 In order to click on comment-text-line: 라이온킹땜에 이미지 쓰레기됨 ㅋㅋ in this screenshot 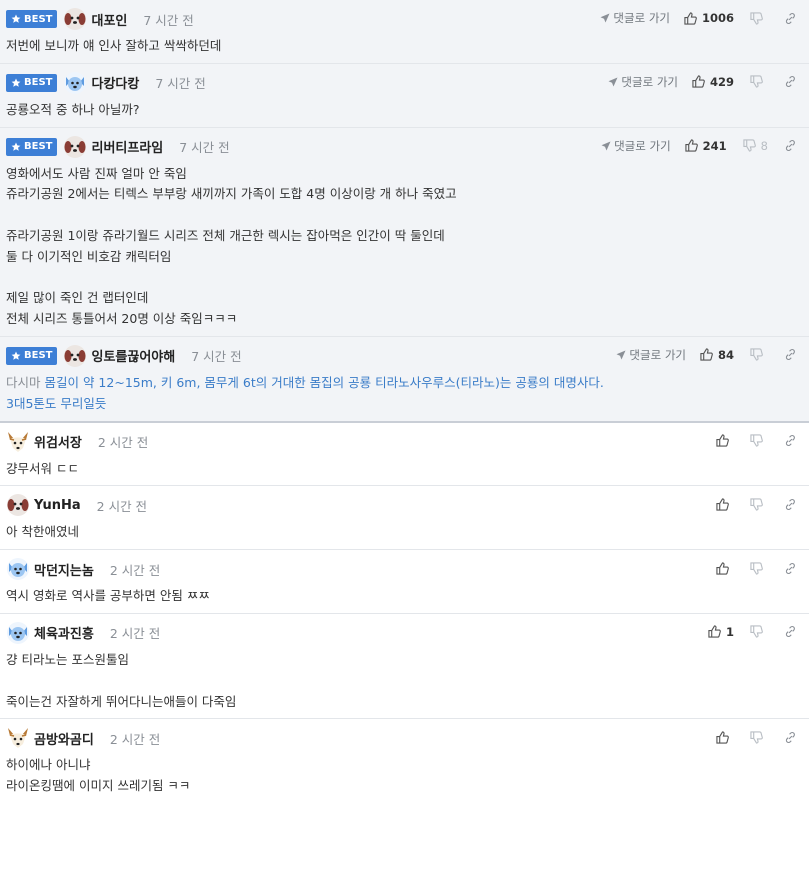, I will do `click(98, 786)`.